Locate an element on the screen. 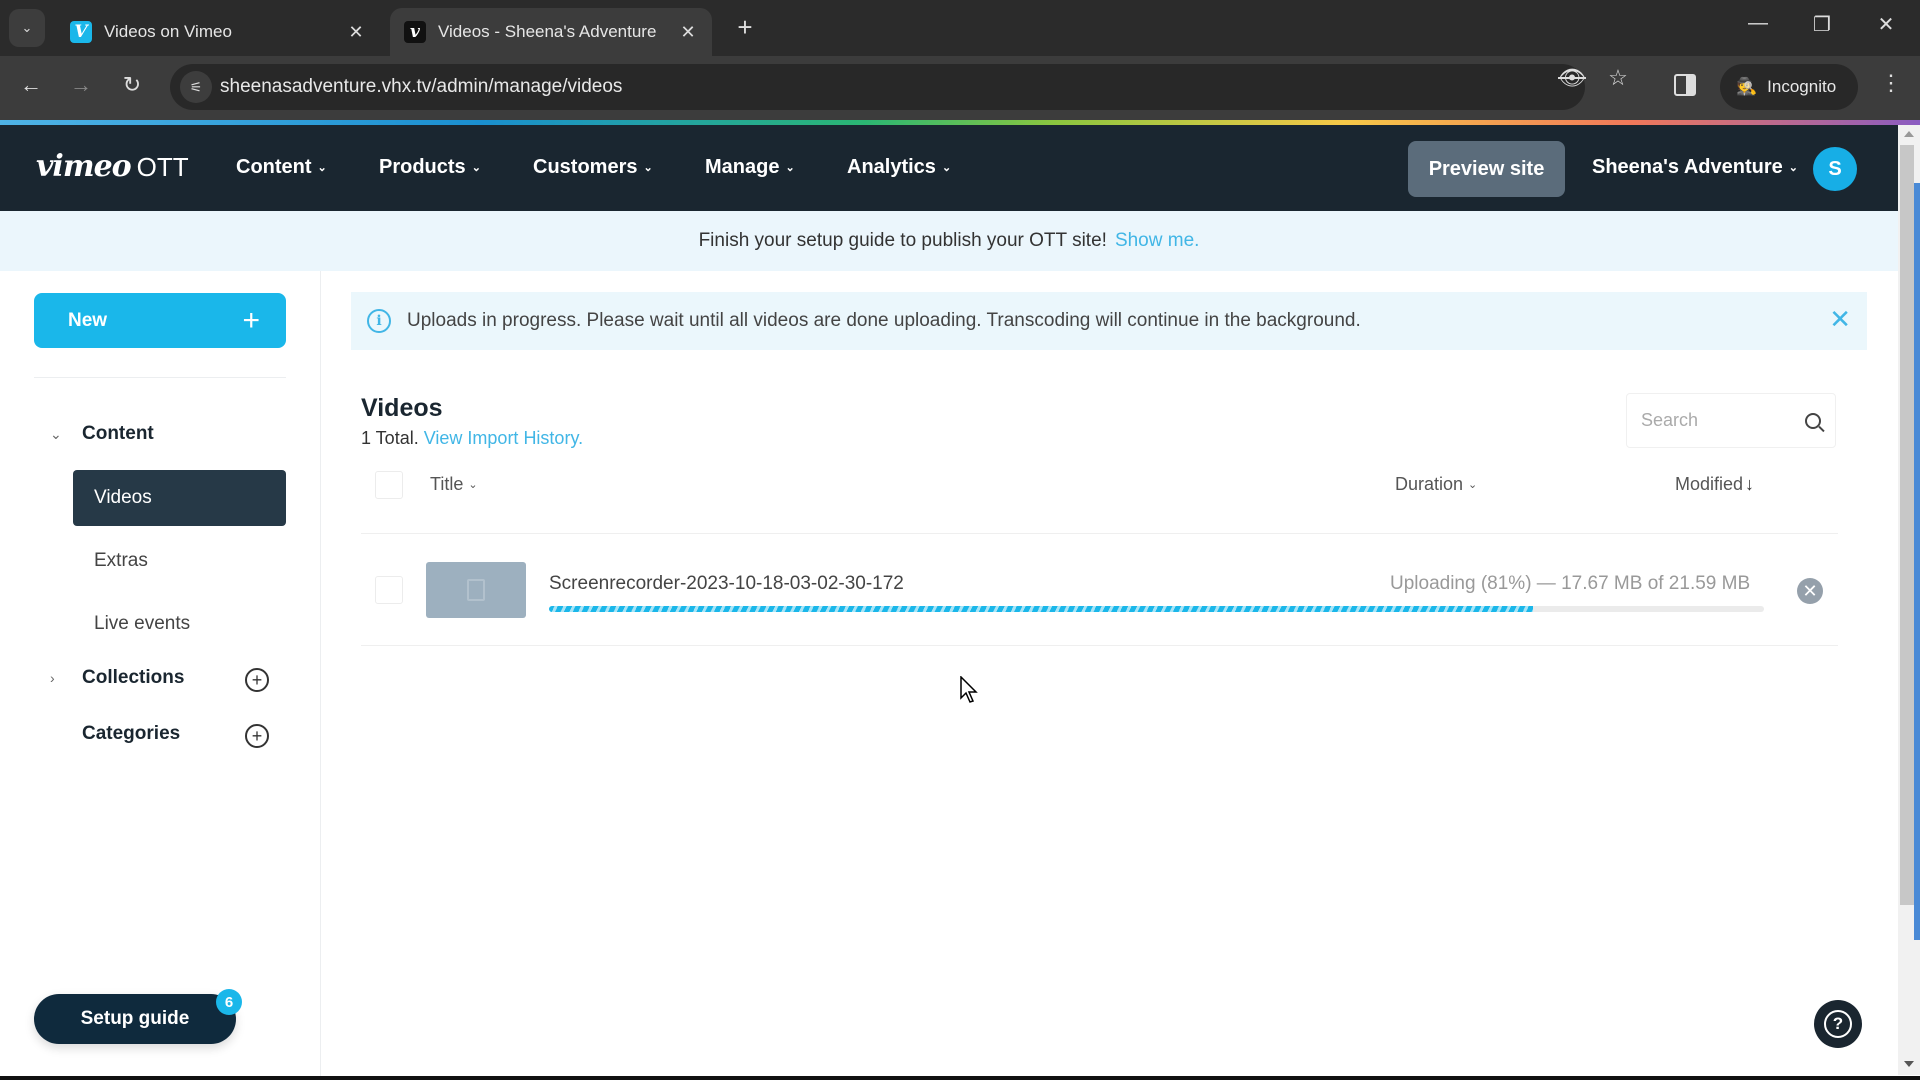 This screenshot has height=1080, width=1920. nav-products: Products ⌄ is located at coordinates (430, 167).